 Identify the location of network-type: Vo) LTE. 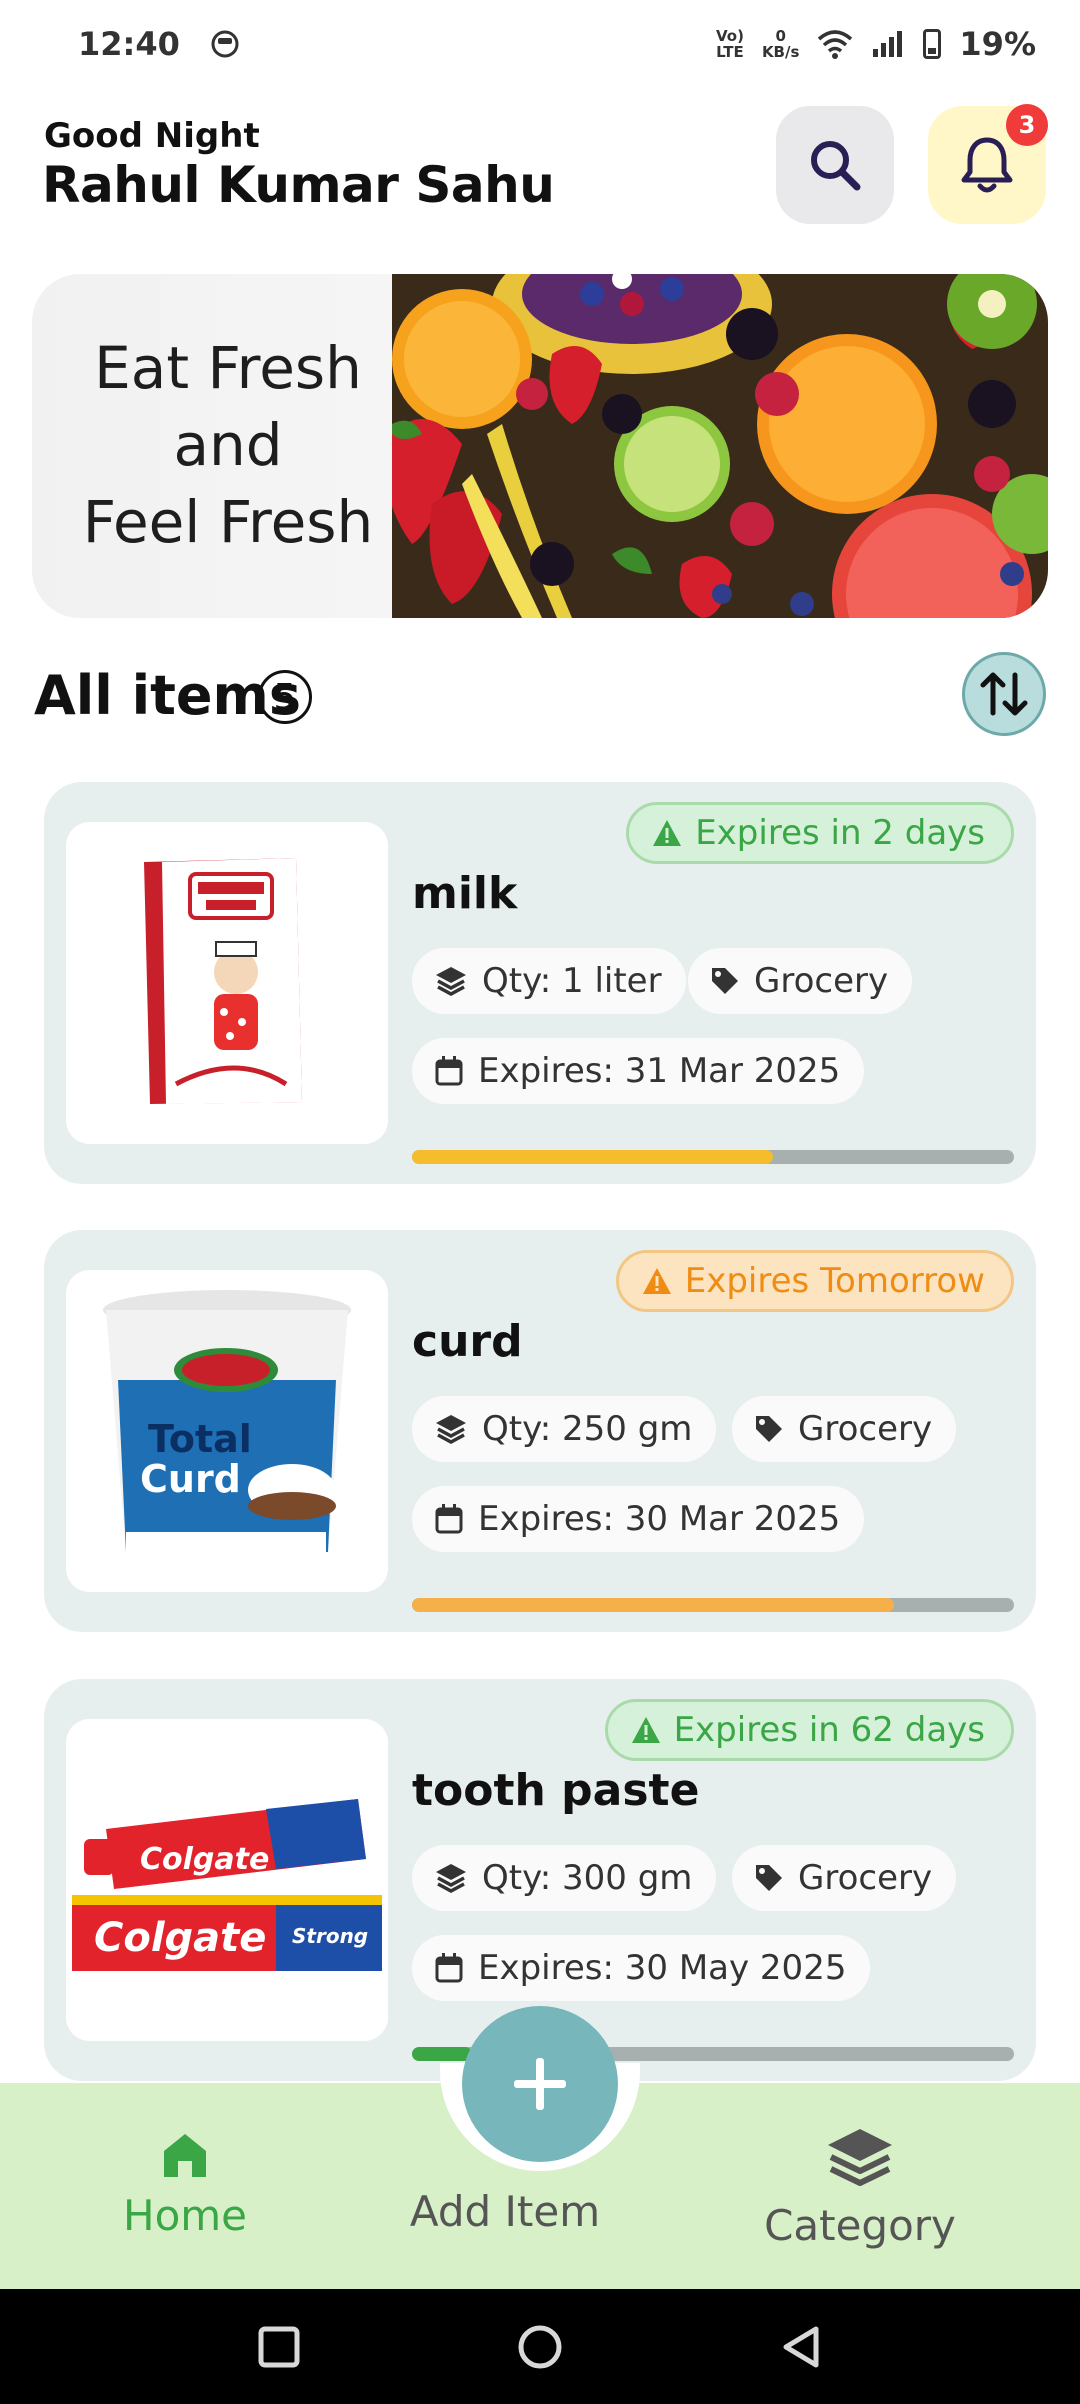
(730, 44).